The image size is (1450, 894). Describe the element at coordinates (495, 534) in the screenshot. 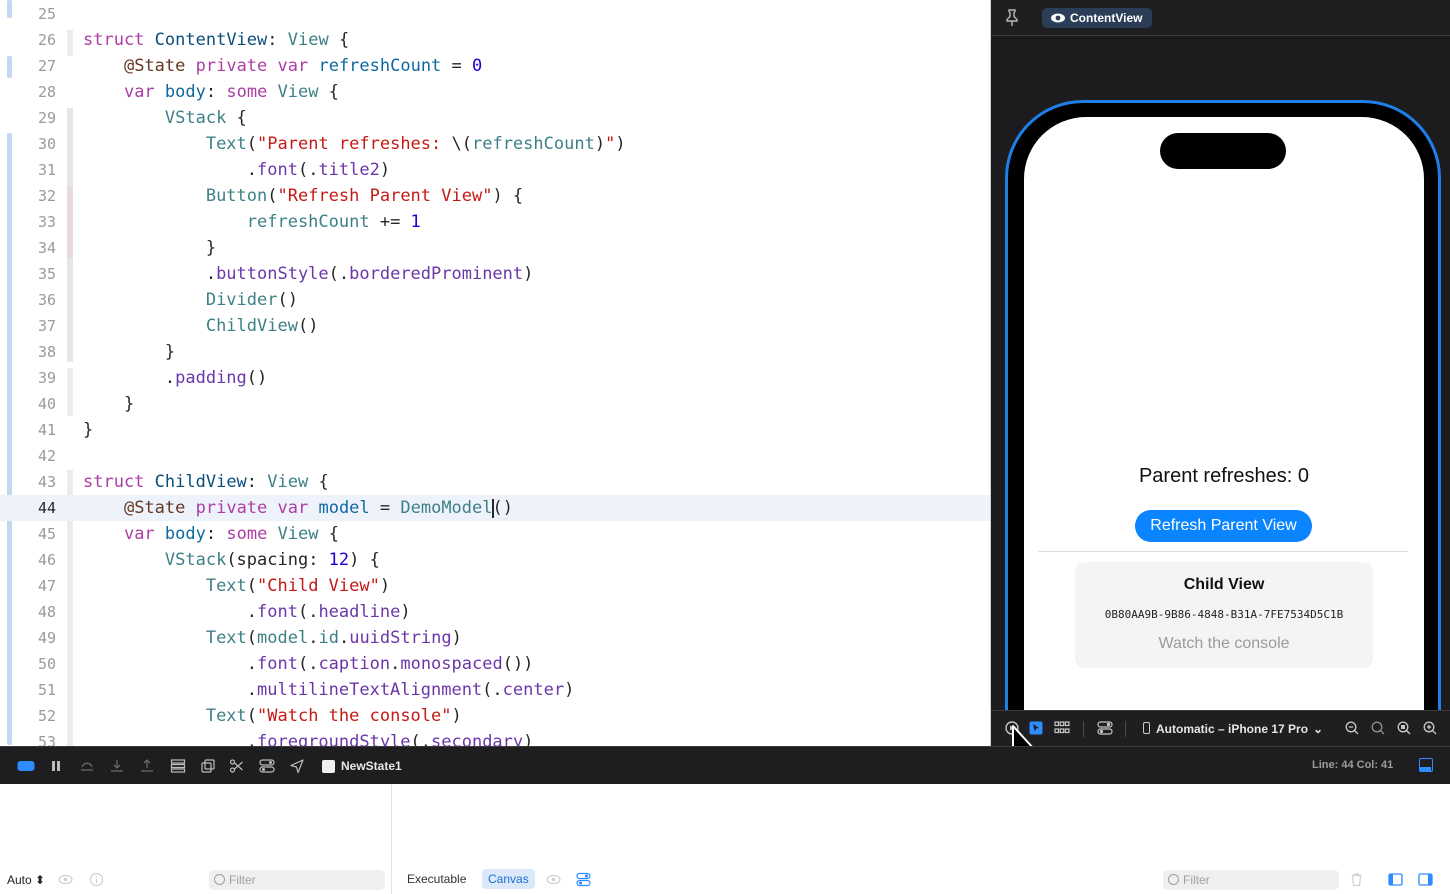

I see `code-line: 45 var body: some View {` at that location.